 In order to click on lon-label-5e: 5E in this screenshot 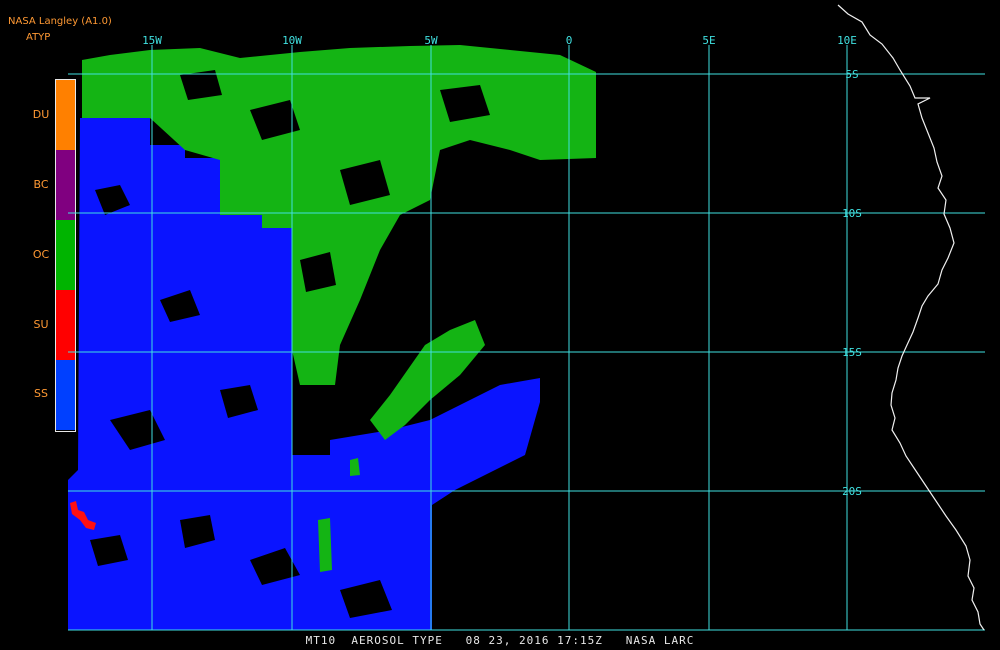, I will do `click(708, 40)`.